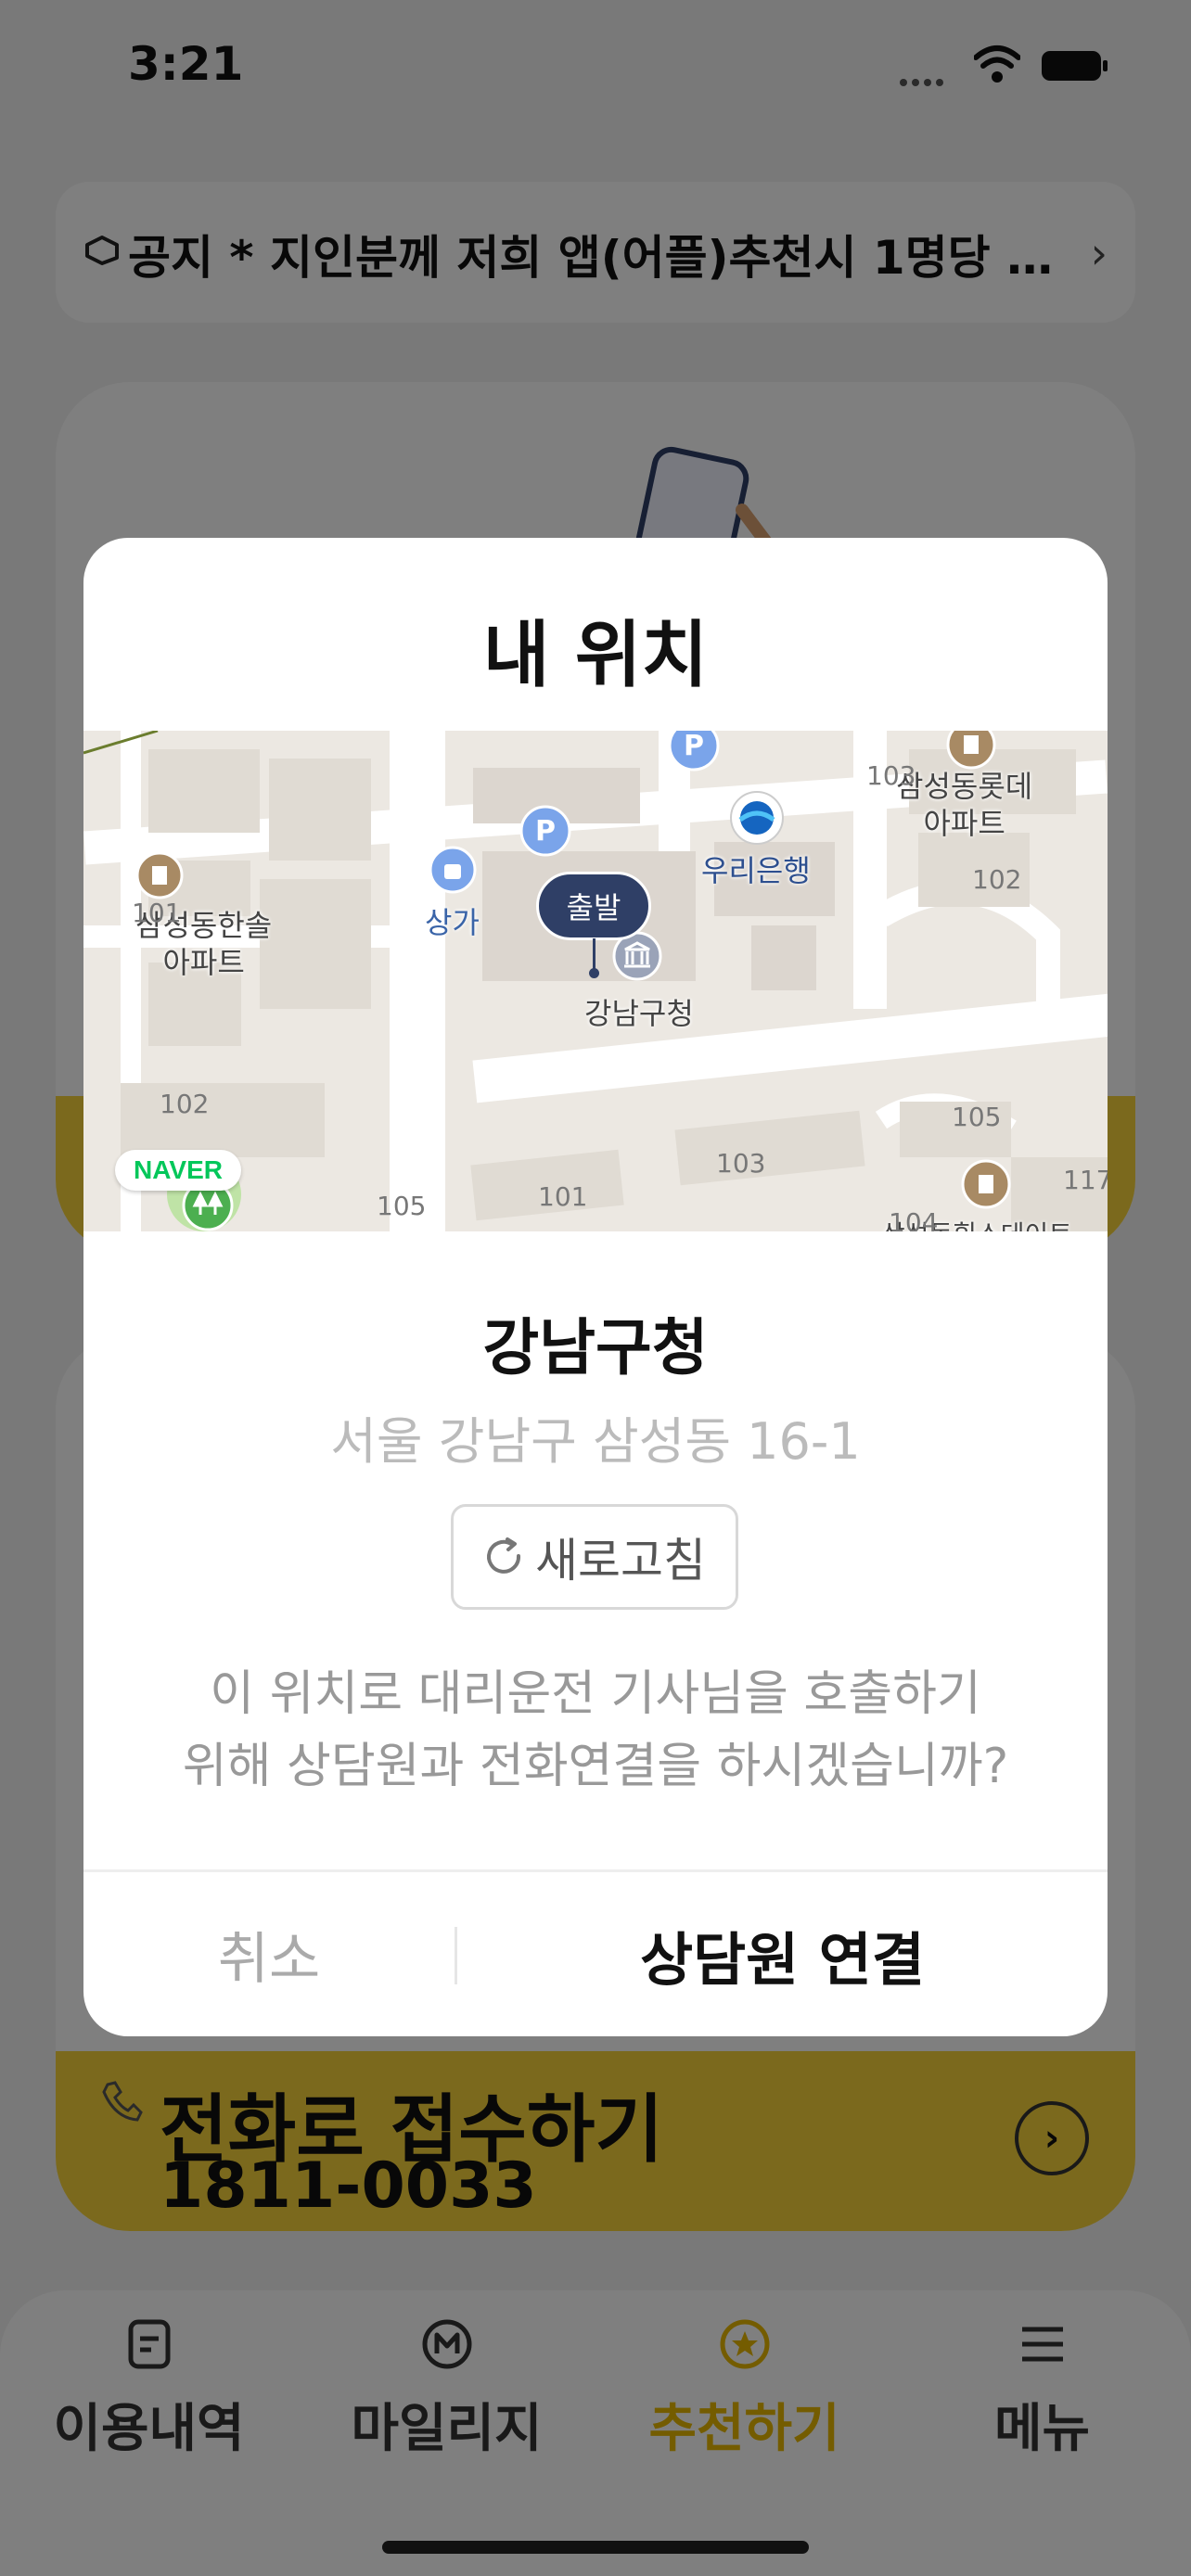 This screenshot has height=2576, width=1191. What do you see at coordinates (914, 1219) in the screenshot?
I see `building-number: 104` at bounding box center [914, 1219].